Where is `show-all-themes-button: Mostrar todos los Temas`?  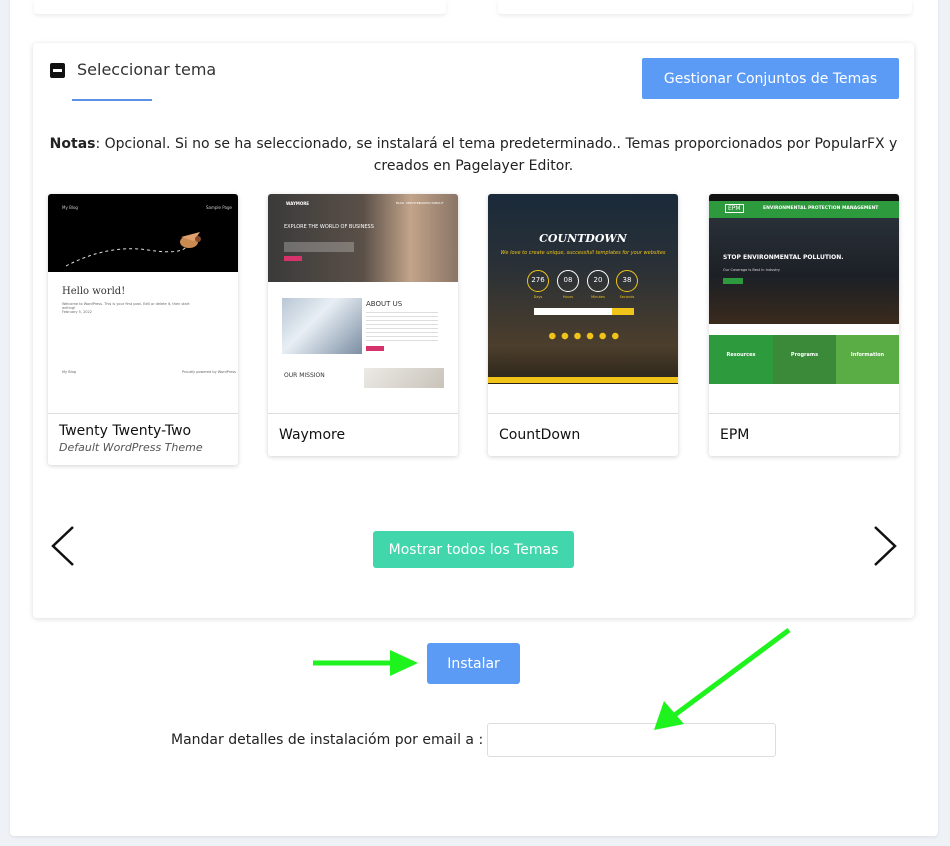
show-all-themes-button: Mostrar todos los Temas is located at coordinates (473, 549).